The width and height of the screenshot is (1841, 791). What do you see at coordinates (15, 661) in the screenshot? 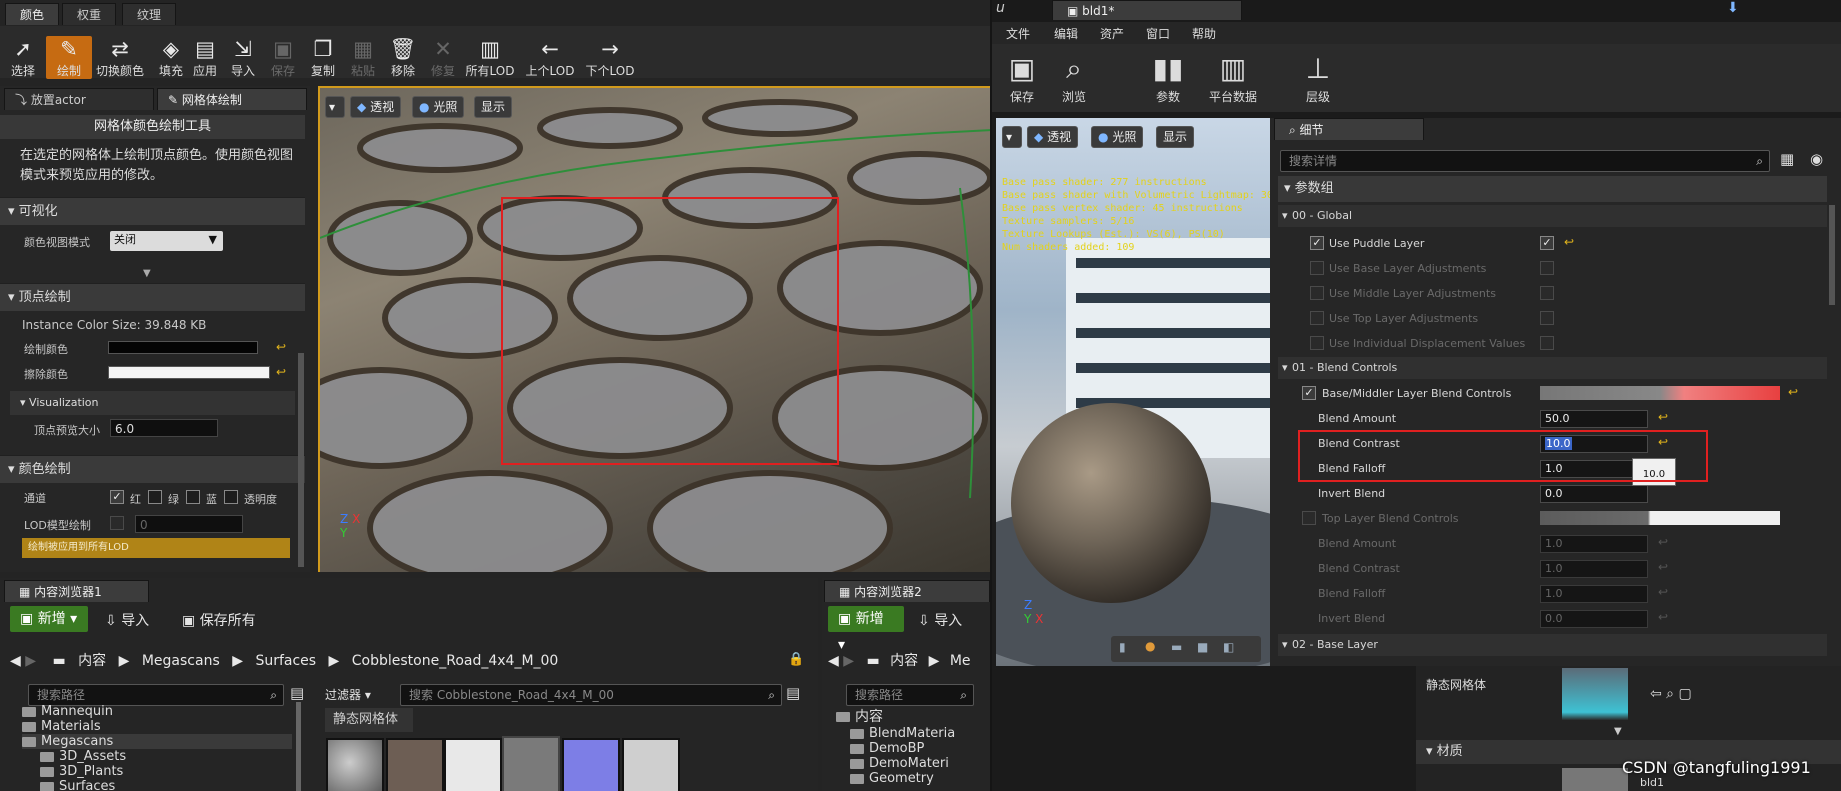
I see `back-icon: ◀` at bounding box center [15, 661].